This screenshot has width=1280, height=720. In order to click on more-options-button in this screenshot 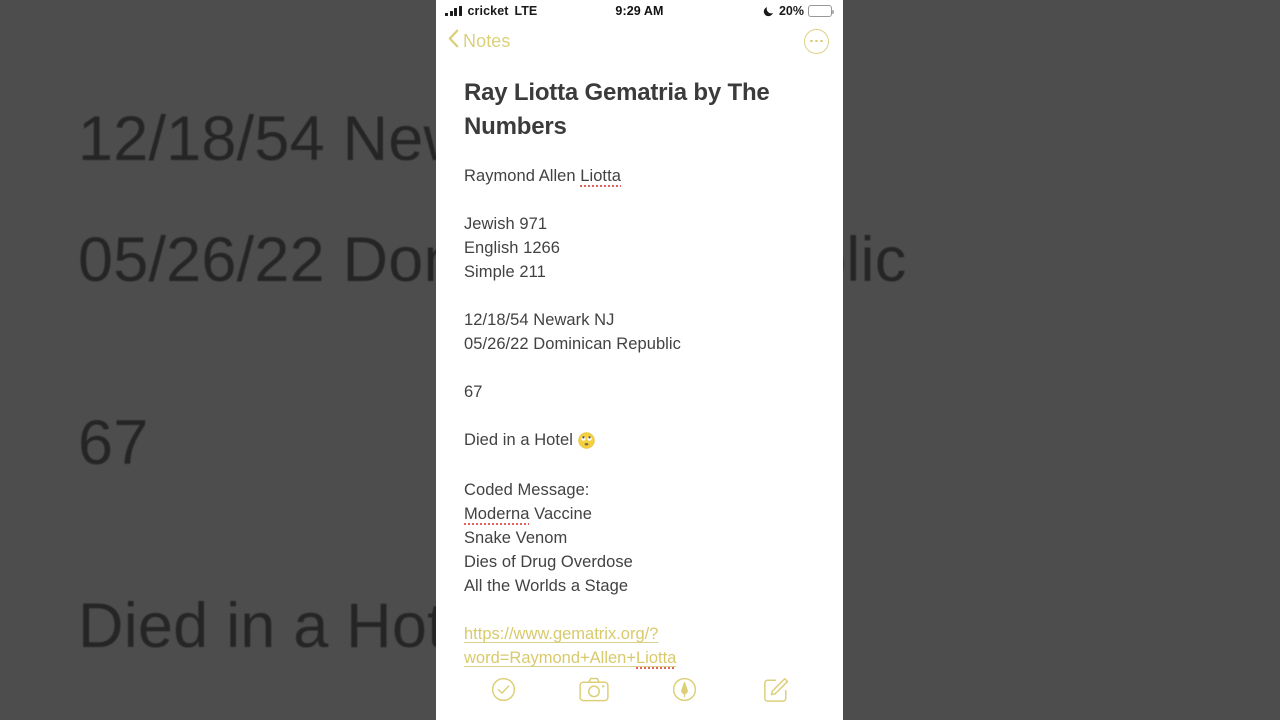, I will do `click(816, 41)`.